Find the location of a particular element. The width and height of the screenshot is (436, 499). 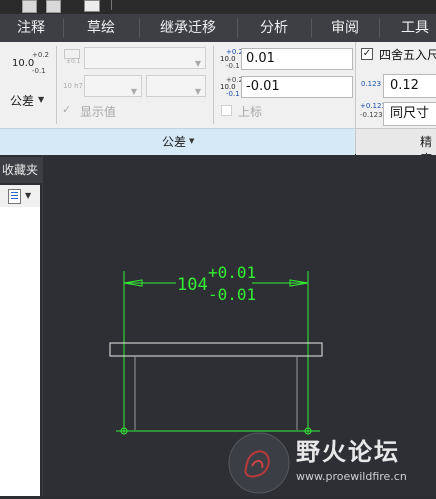

tolerance-icon-base: 10.0 is located at coordinates (23, 63).